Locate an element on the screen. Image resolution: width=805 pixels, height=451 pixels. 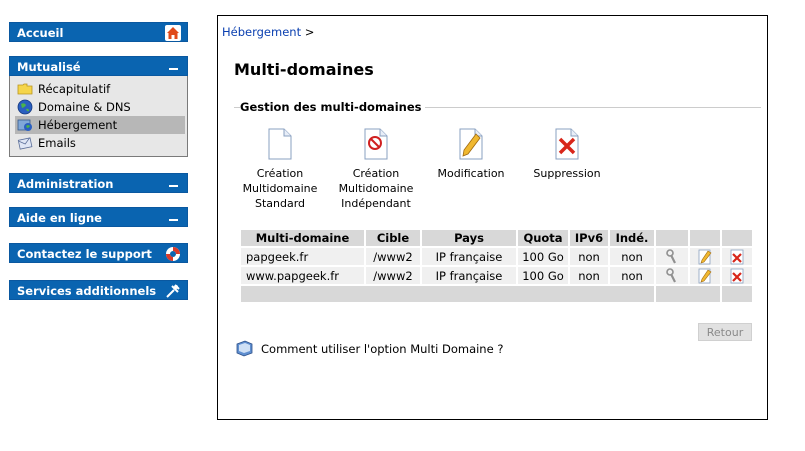
sidebar-mutualise-header: Mutualisé is located at coordinates (98, 66).